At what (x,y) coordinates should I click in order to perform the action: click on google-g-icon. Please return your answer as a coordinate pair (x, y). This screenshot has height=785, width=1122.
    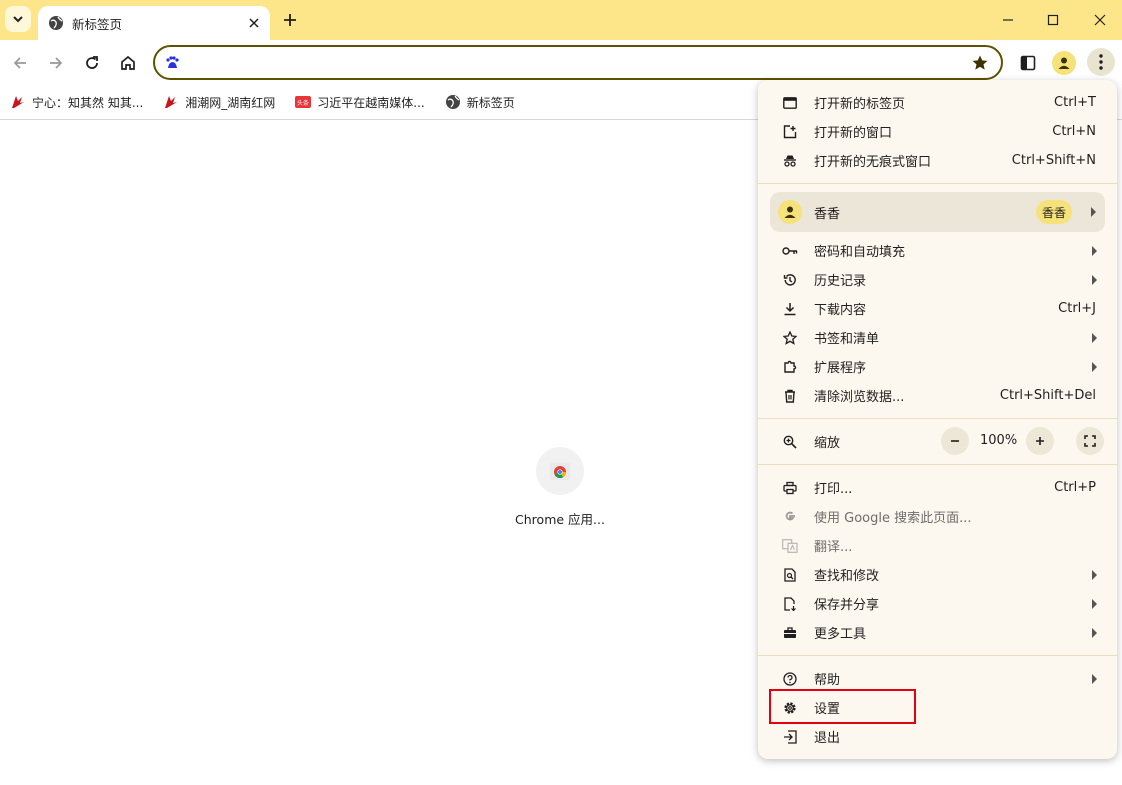
    Looking at the image, I should click on (790, 517).